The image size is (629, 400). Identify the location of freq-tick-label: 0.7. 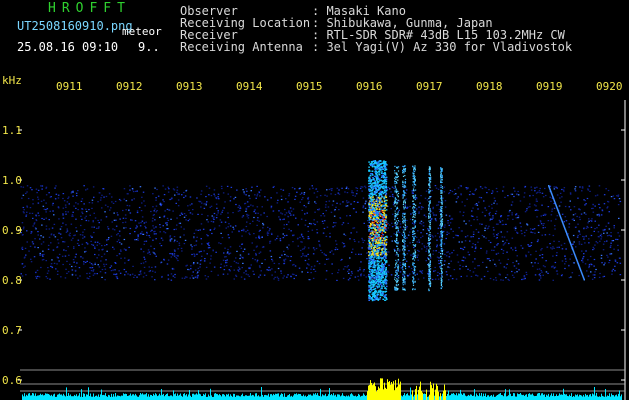
(12, 330).